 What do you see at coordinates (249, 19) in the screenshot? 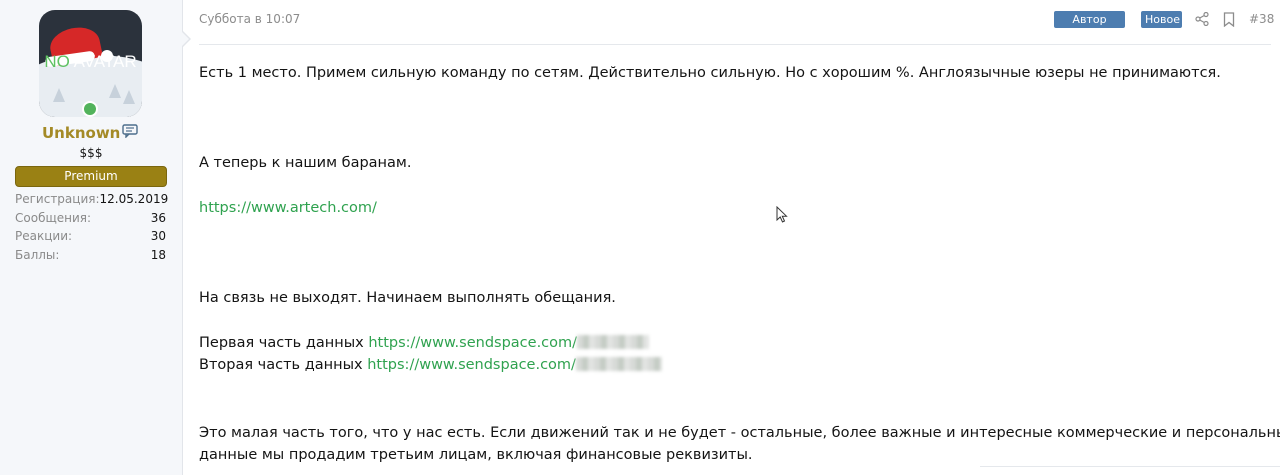
I see `post-date: Суббота в 10:07` at bounding box center [249, 19].